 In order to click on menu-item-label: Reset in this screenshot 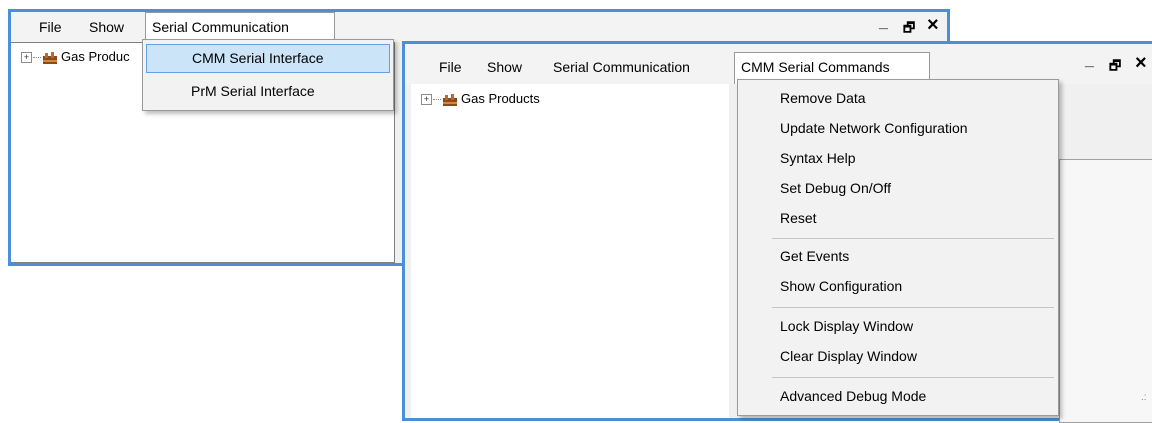, I will do `click(798, 218)`.